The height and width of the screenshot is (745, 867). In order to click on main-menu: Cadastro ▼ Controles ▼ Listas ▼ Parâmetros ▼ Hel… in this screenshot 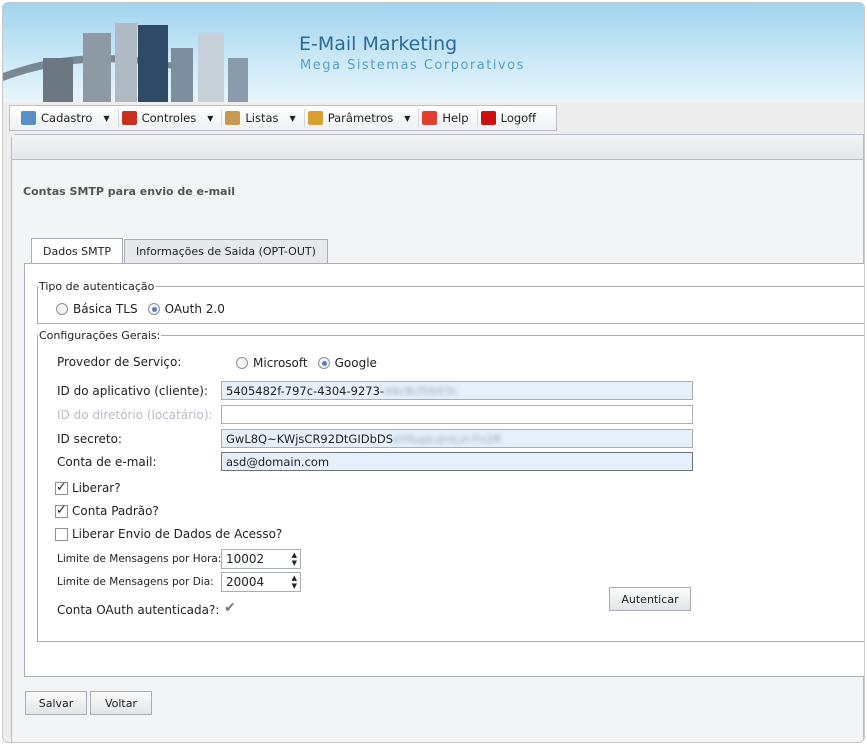, I will do `click(283, 118)`.